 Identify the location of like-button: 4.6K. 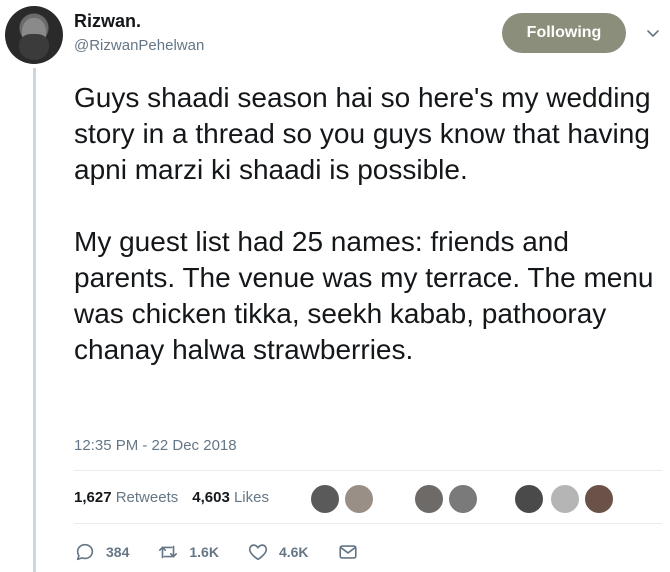
(278, 552).